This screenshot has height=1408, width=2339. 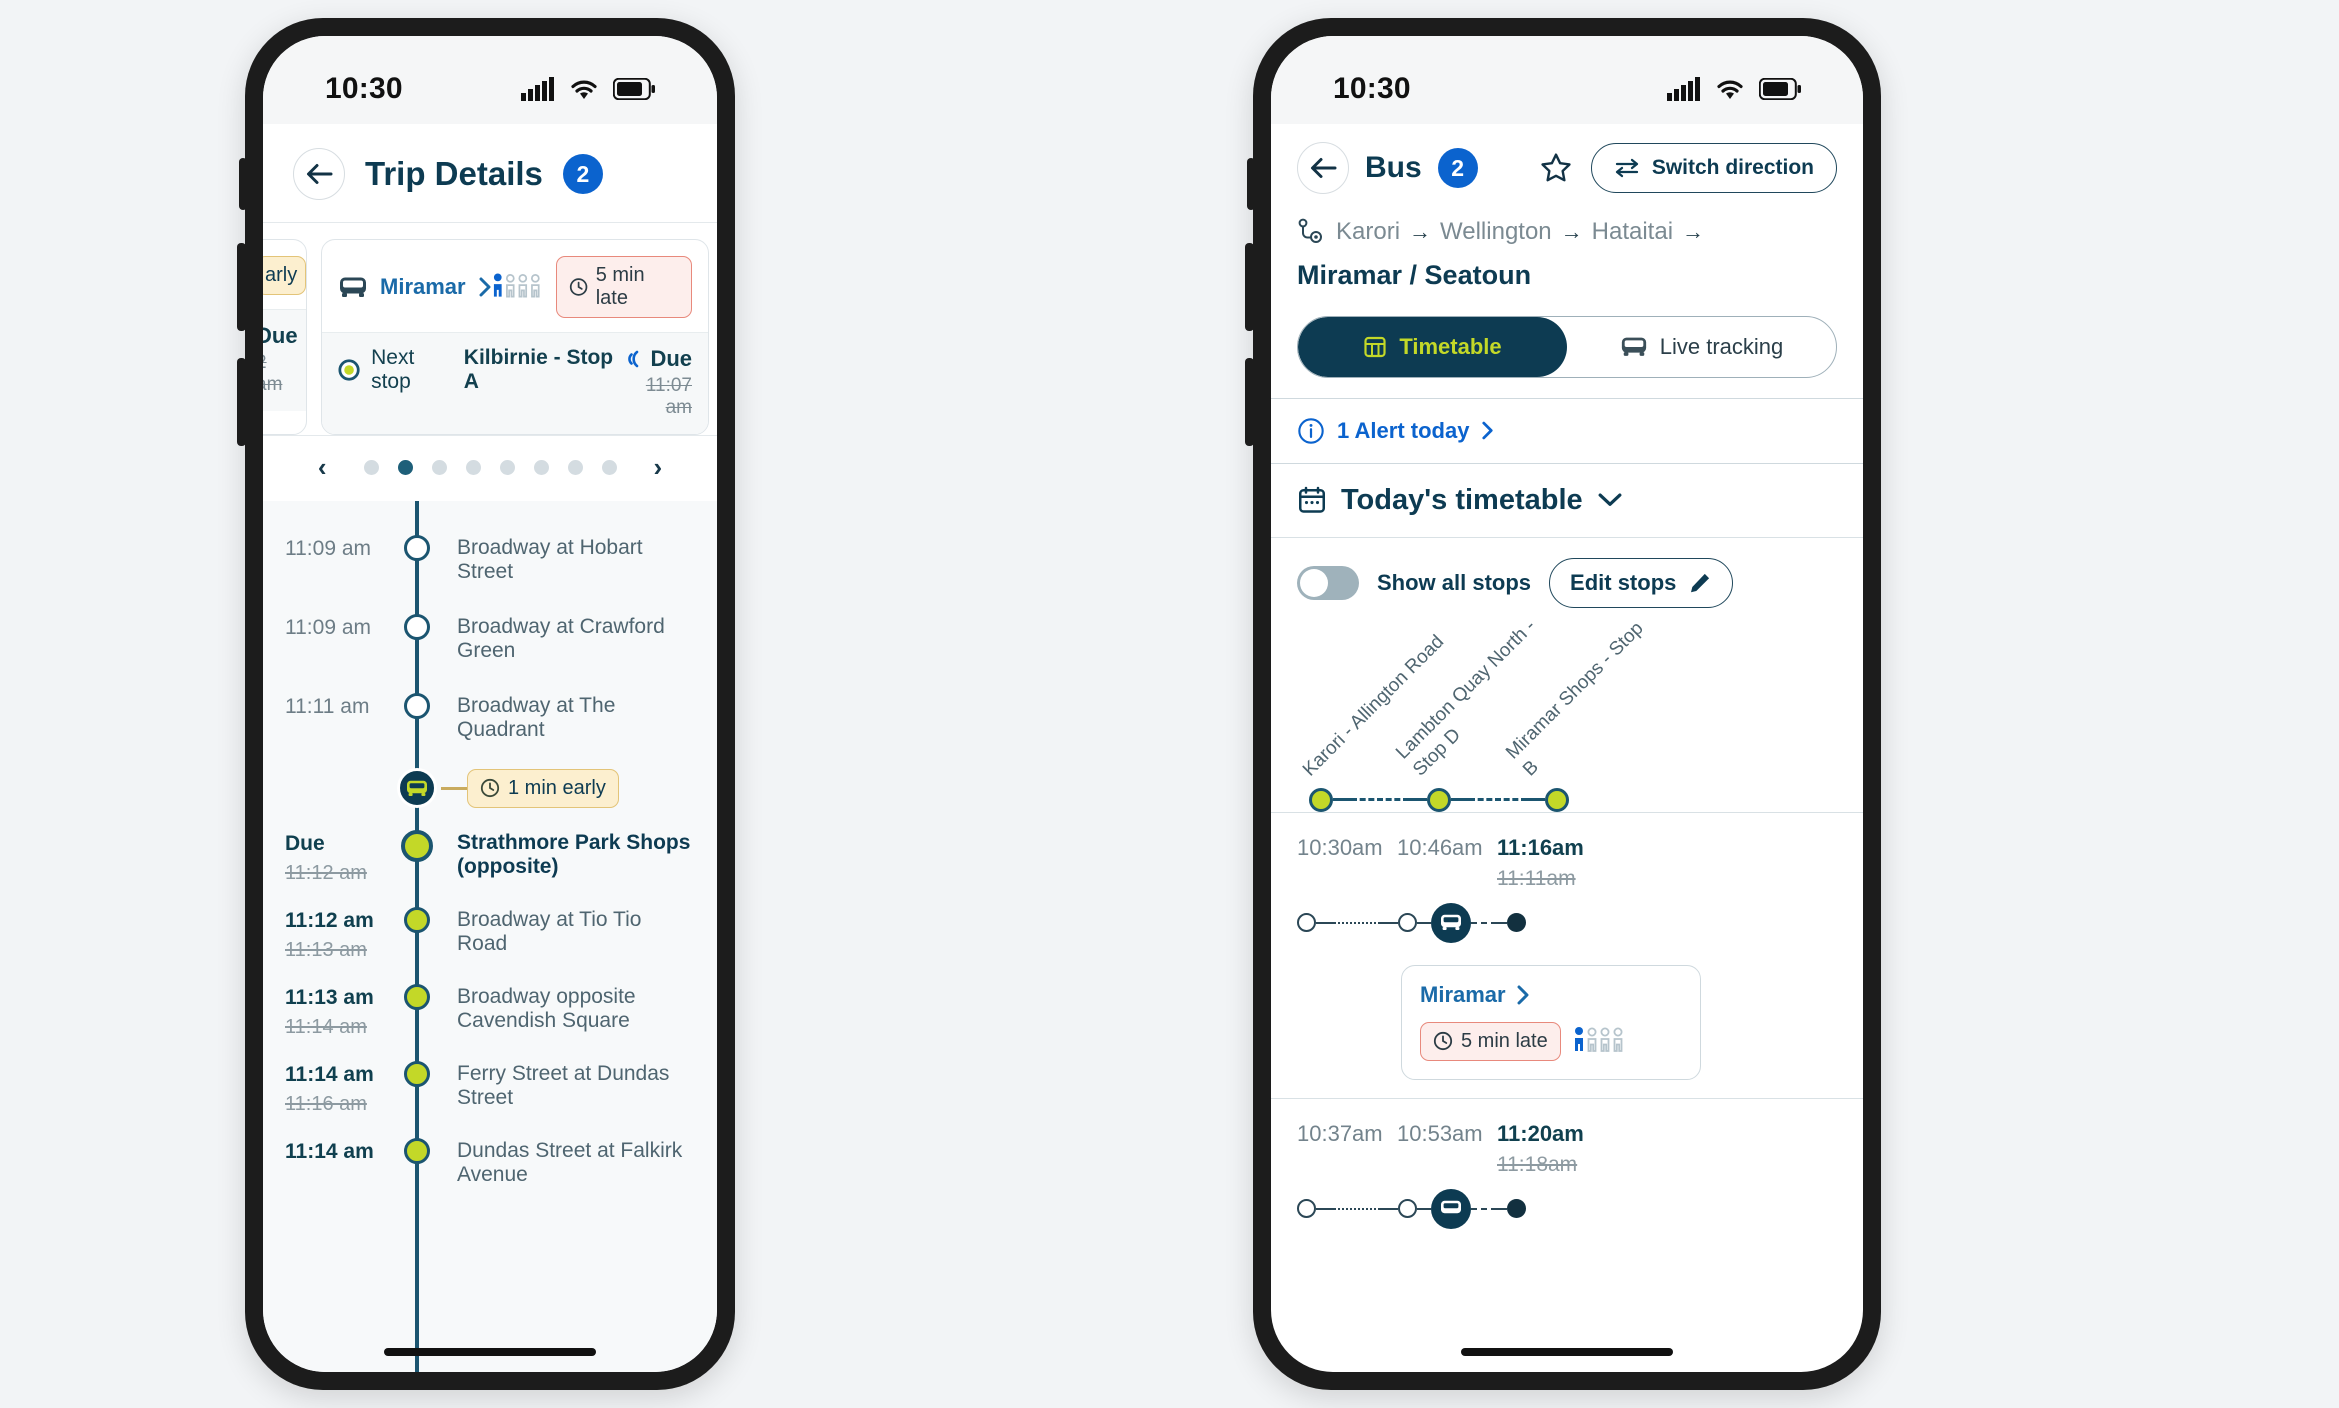 I want to click on timetable-scheduled-time: 11:11am, so click(x=1536, y=878).